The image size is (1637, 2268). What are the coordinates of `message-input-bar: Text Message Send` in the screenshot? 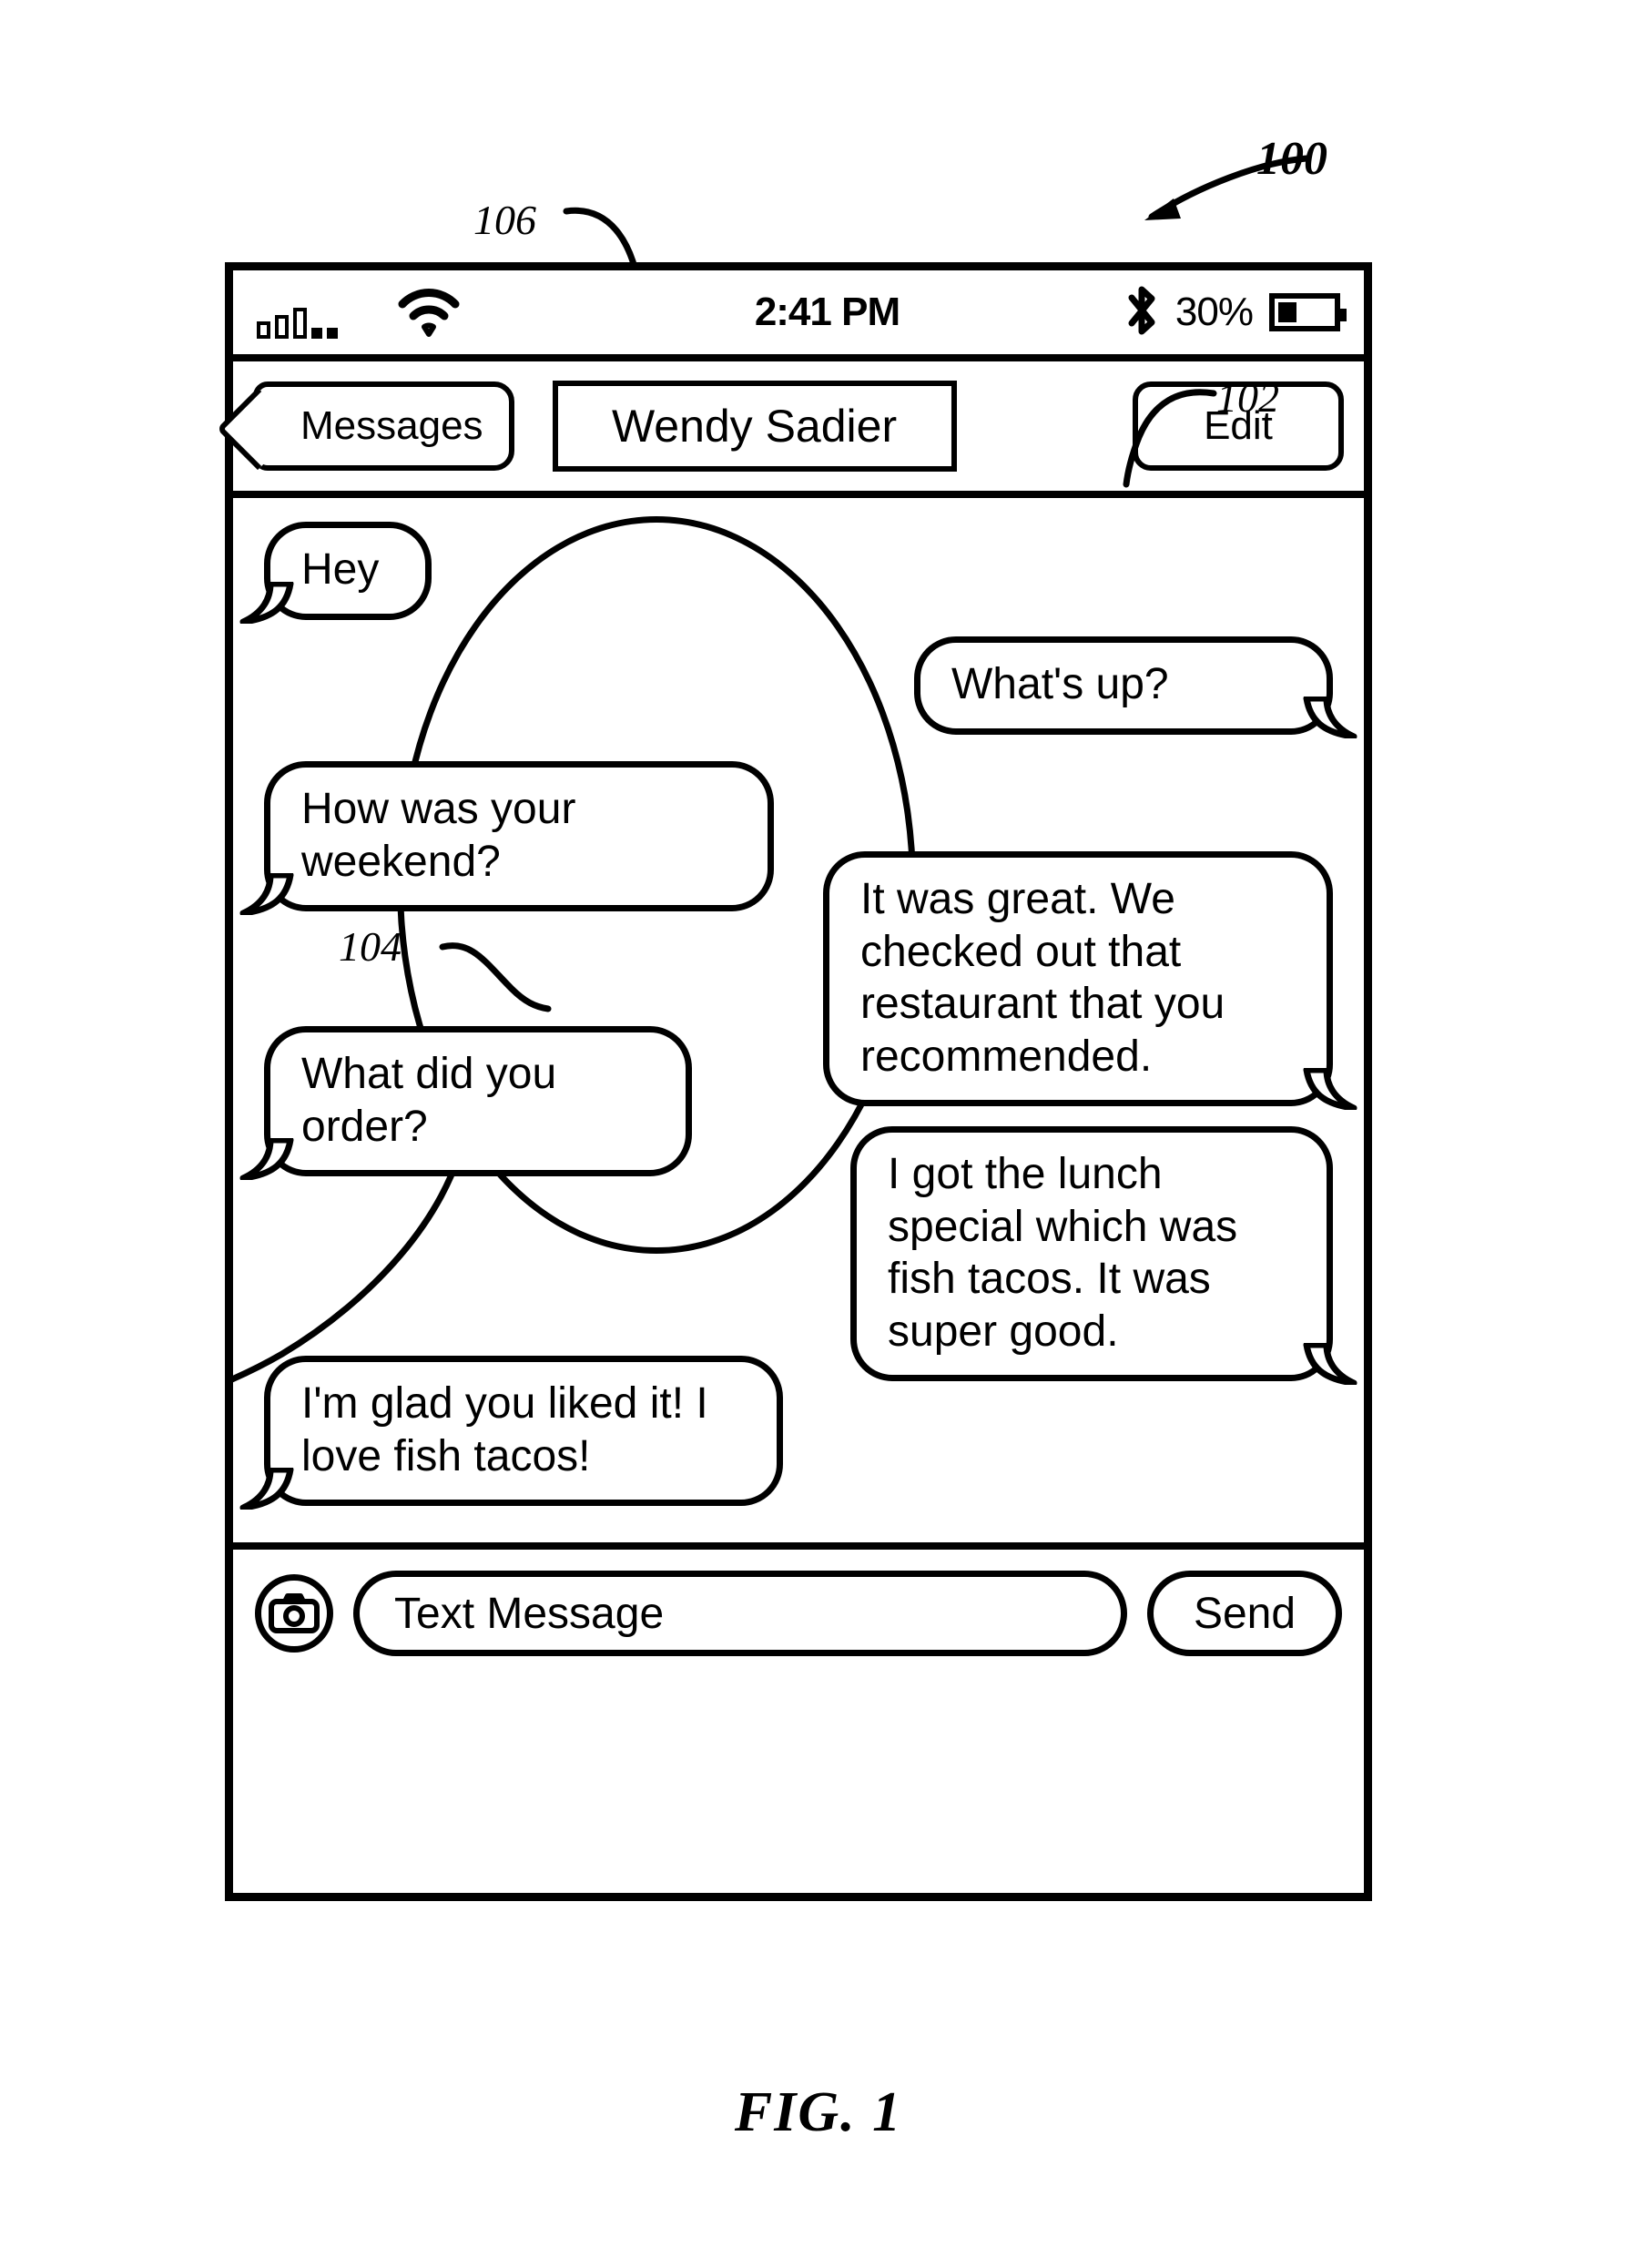 It's located at (798, 1609).